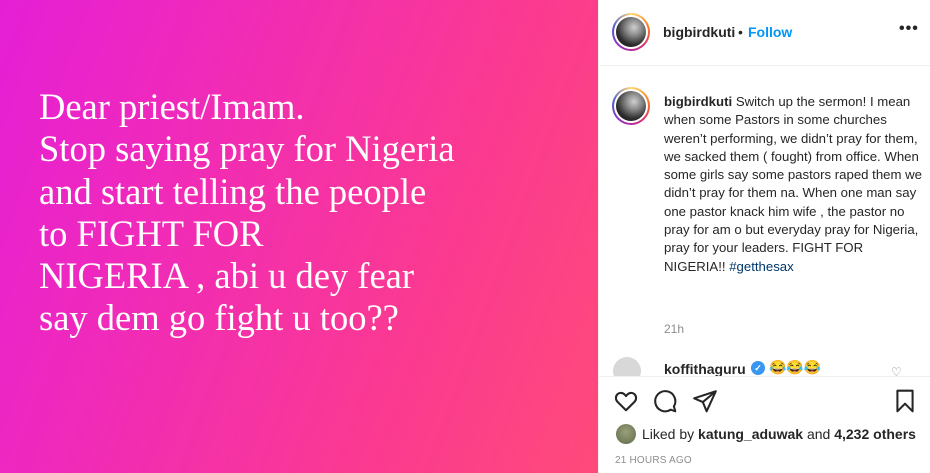 This screenshot has width=930, height=473. I want to click on post-timestamp: 21 HOURS AGO, so click(653, 460).